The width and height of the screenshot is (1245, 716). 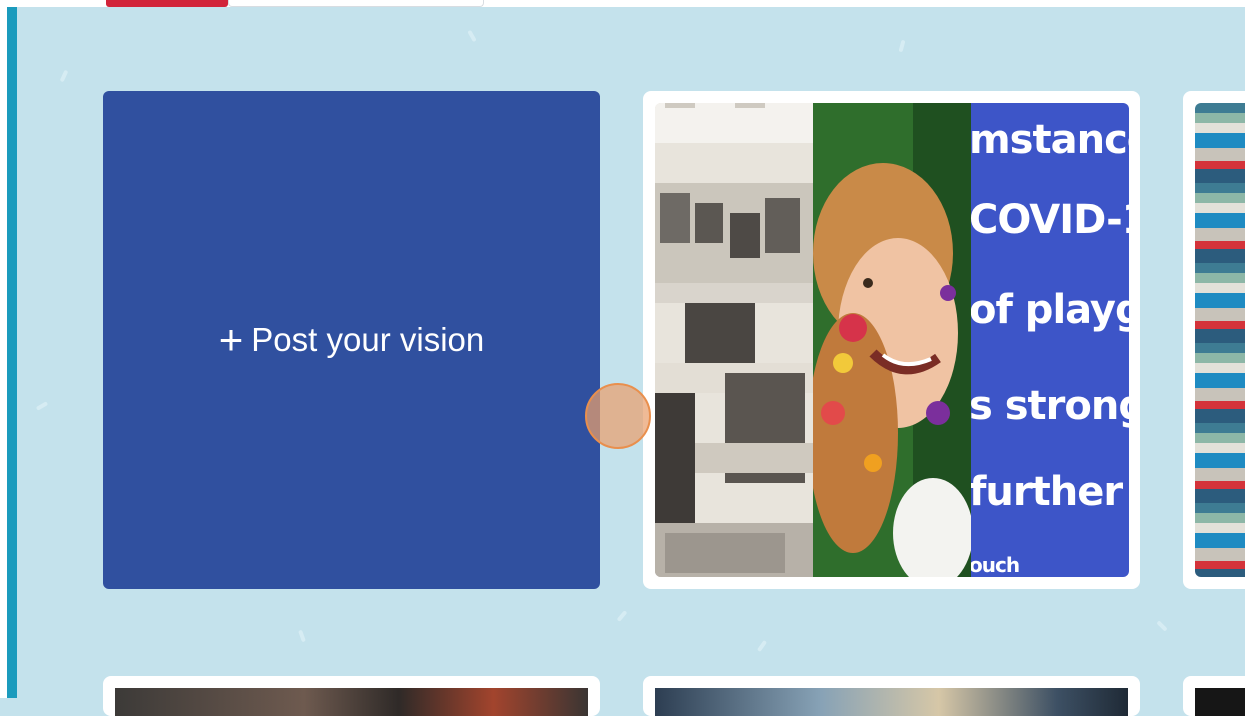 I want to click on books-stack-photo, so click(x=1220, y=340).